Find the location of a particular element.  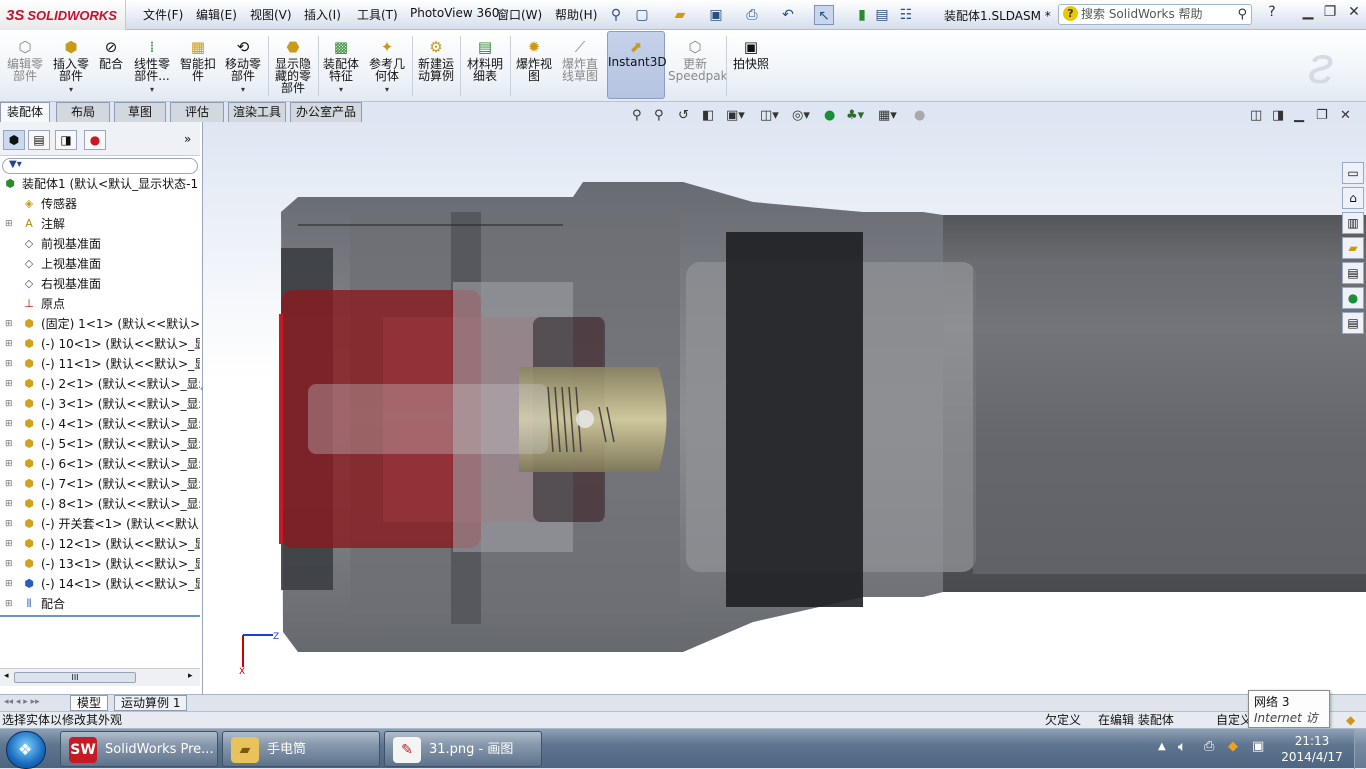

tree-item: ⊞ ⬢ (固定) 1<1> (默认<<默认>_显 is located at coordinates (100, 324).